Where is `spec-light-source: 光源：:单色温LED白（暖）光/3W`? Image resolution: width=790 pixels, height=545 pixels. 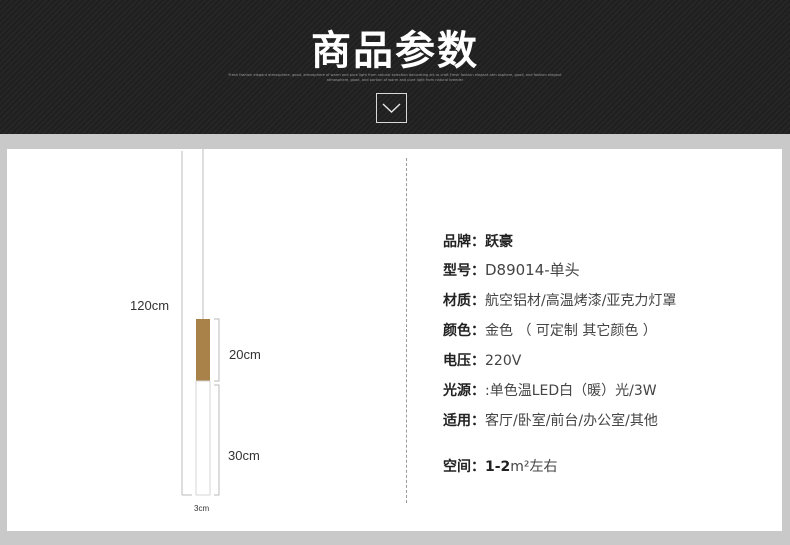
spec-light-source: 光源：:单色温LED白（暖）光/3W is located at coordinates (550, 391).